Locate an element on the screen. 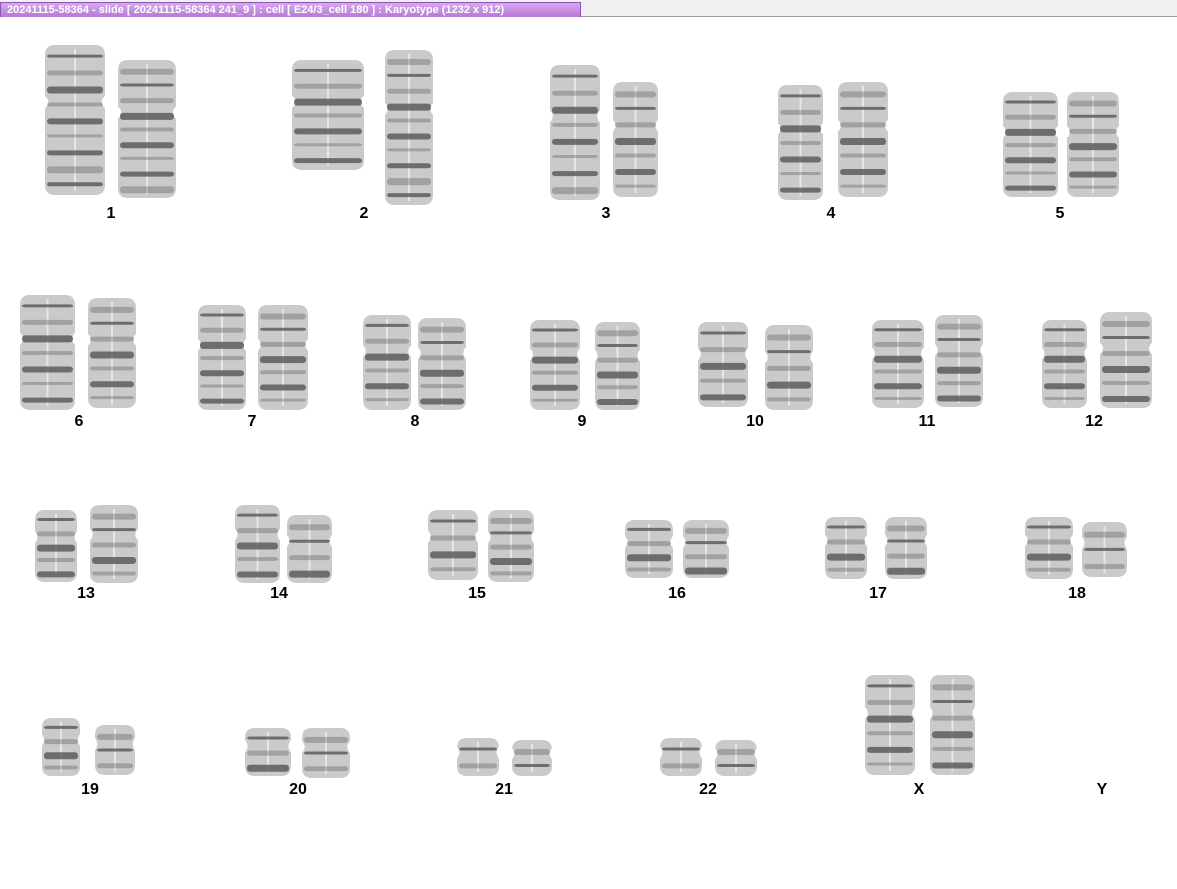 The height and width of the screenshot is (889, 1177). chromosome-12-a is located at coordinates (1064, 364).